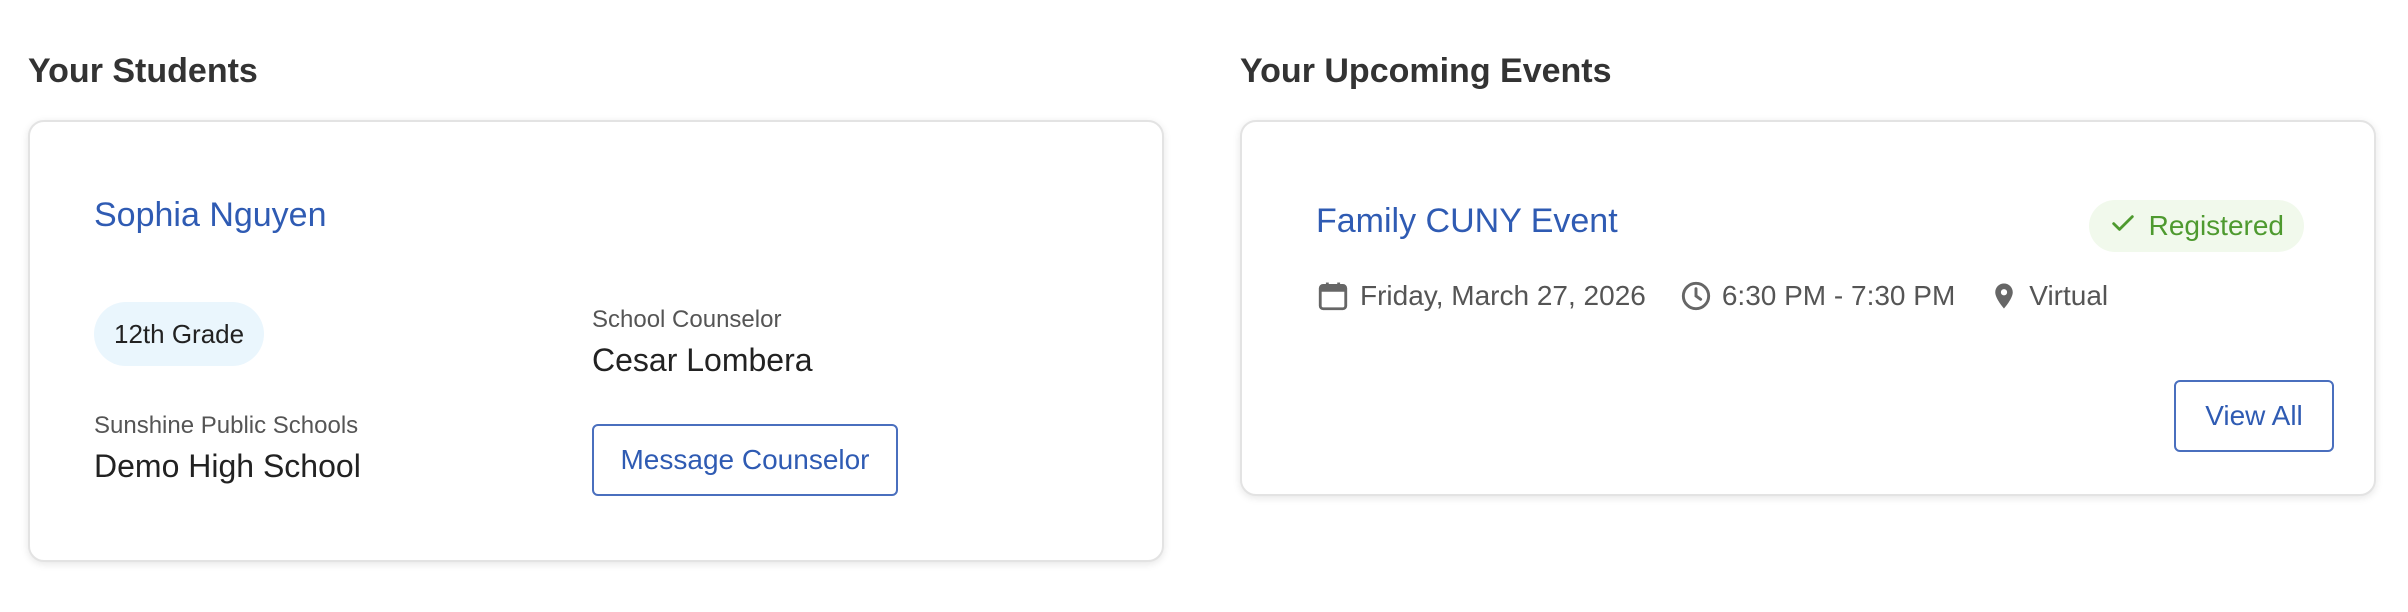 Image resolution: width=2408 pixels, height=612 pixels. Describe the element at coordinates (2254, 416) in the screenshot. I see `view-all-button: View All` at that location.